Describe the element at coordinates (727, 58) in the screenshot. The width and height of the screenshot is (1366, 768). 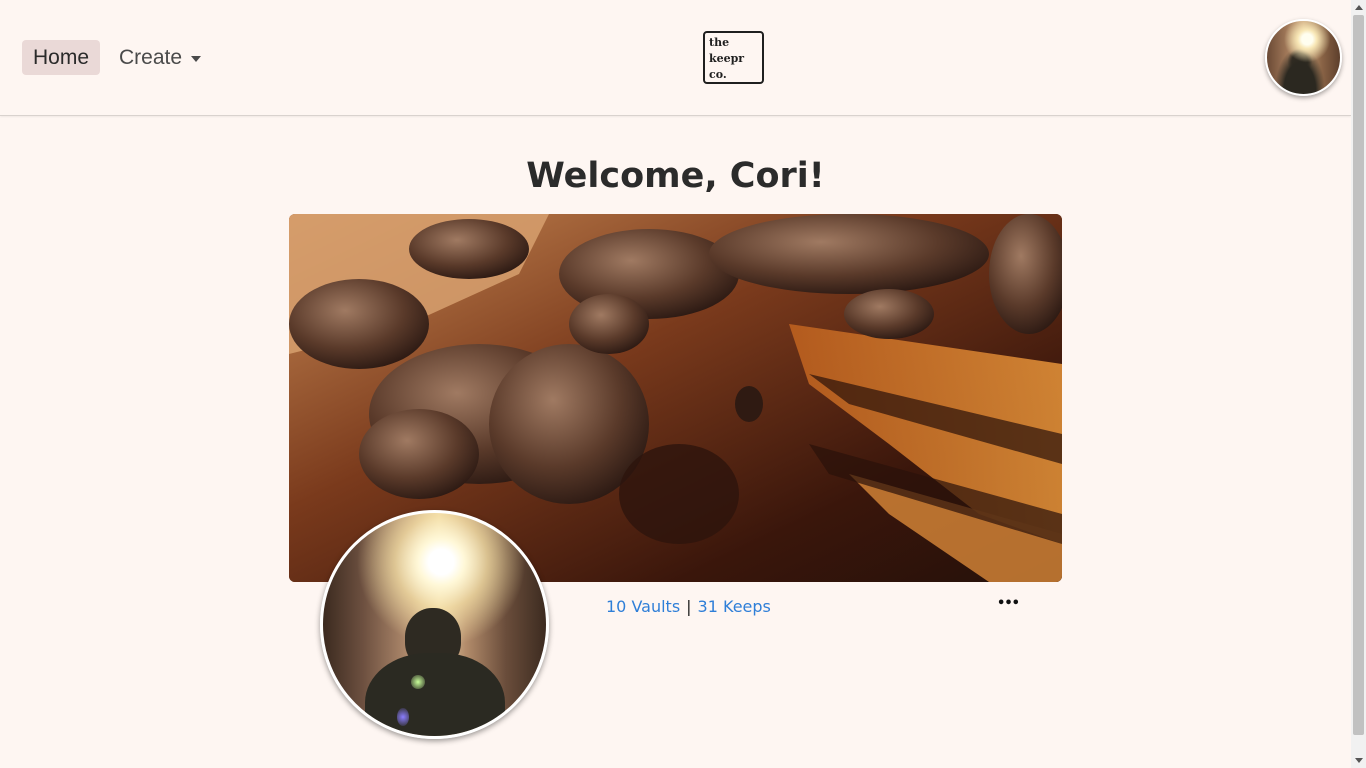
I see `logo-line: keepr` at that location.